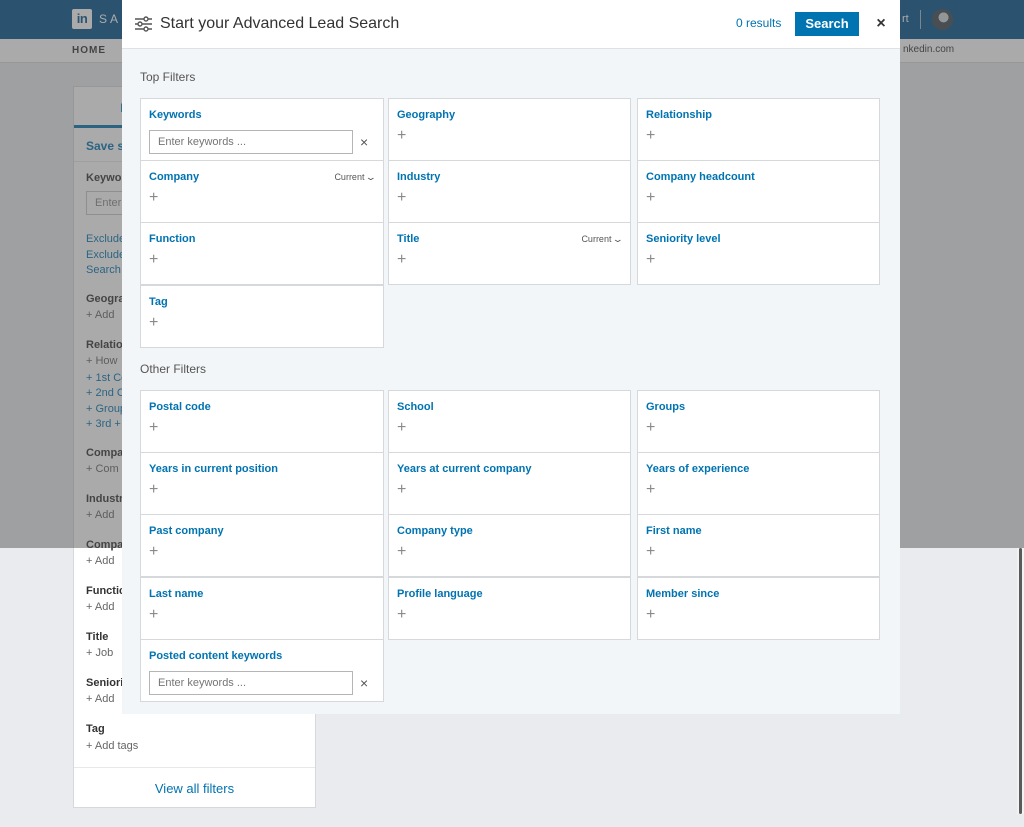 The height and width of the screenshot is (827, 1024). I want to click on top-filters-heading: Top Filters, so click(168, 77).